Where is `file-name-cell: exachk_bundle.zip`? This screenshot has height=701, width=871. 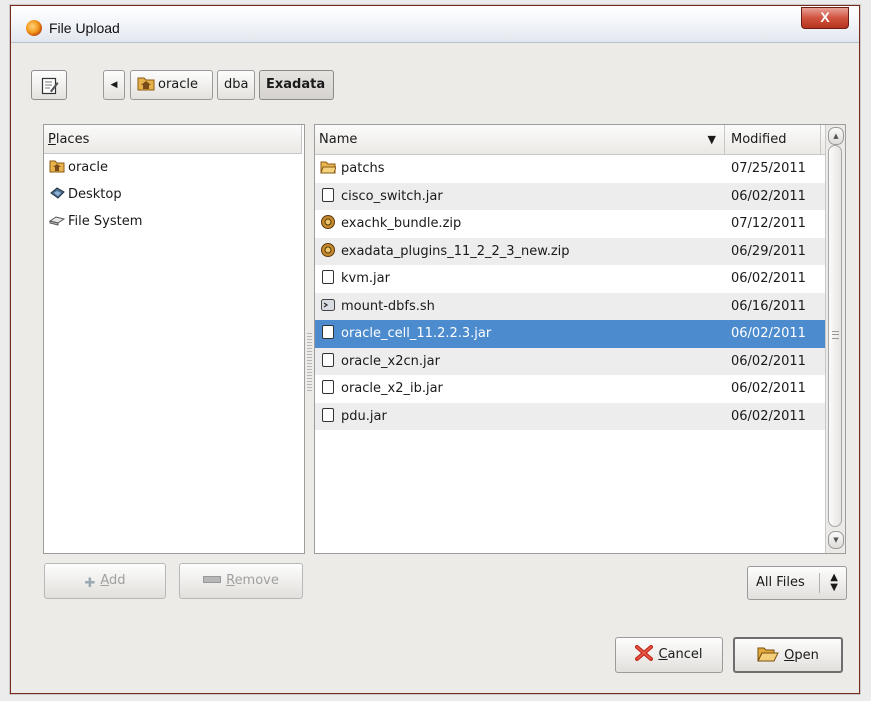 file-name-cell: exachk_bundle.zip is located at coordinates (520, 224).